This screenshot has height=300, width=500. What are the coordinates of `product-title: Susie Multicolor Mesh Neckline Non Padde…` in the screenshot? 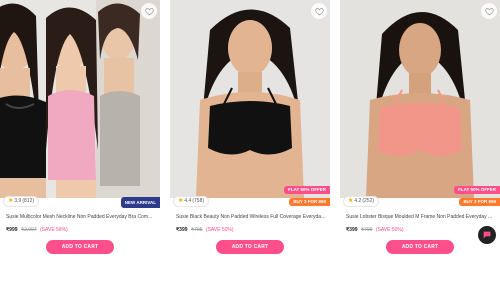 It's located at (81, 217).